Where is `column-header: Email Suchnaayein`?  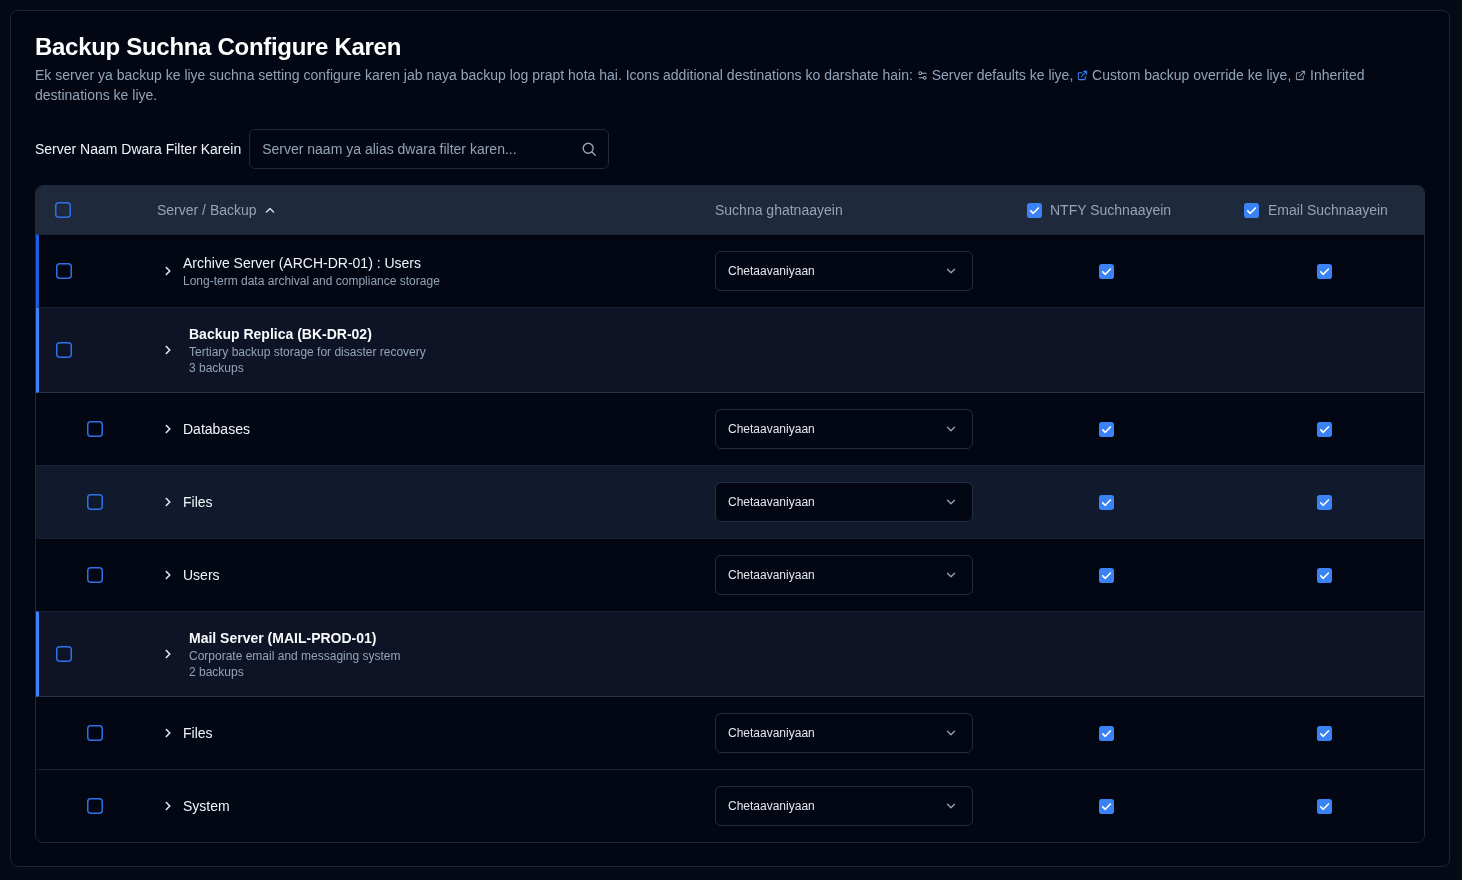 column-header: Email Suchnaayein is located at coordinates (1328, 210).